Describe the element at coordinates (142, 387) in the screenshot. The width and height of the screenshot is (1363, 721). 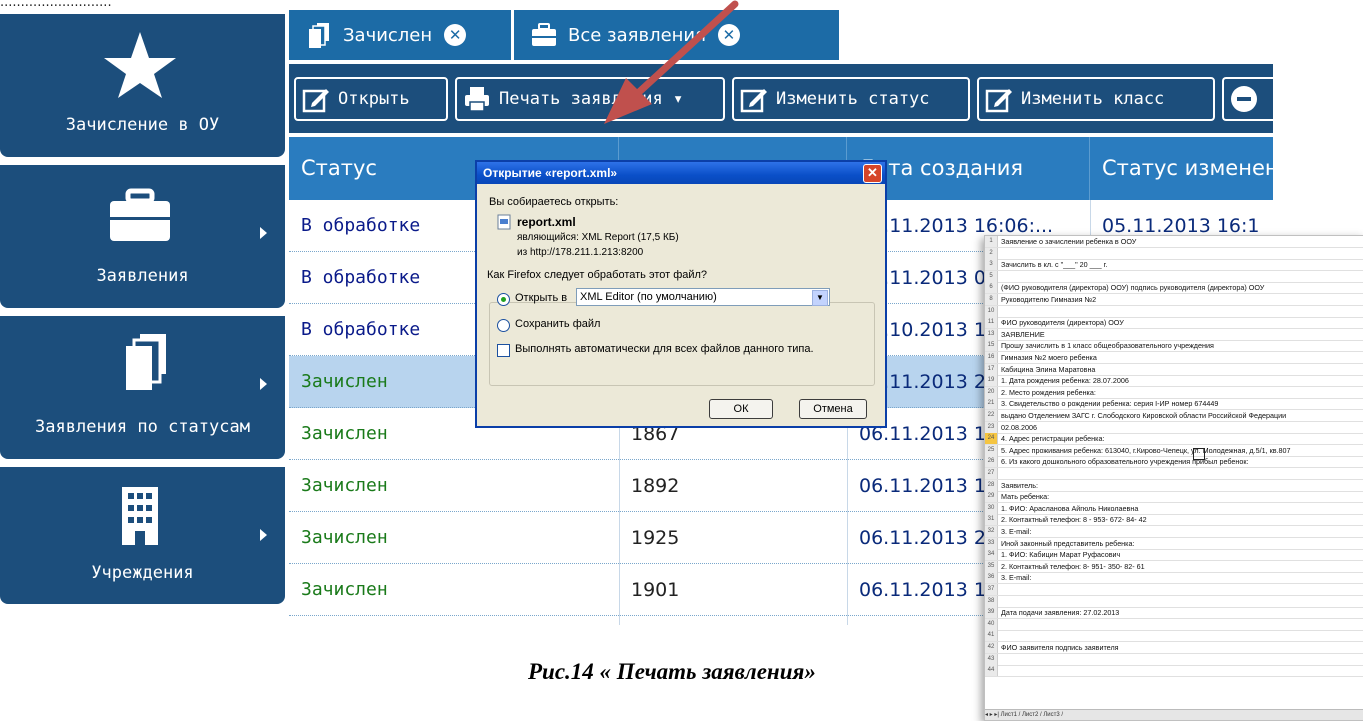
I see `sidebar-item-applications-by-status: Заявления по статусам` at that location.